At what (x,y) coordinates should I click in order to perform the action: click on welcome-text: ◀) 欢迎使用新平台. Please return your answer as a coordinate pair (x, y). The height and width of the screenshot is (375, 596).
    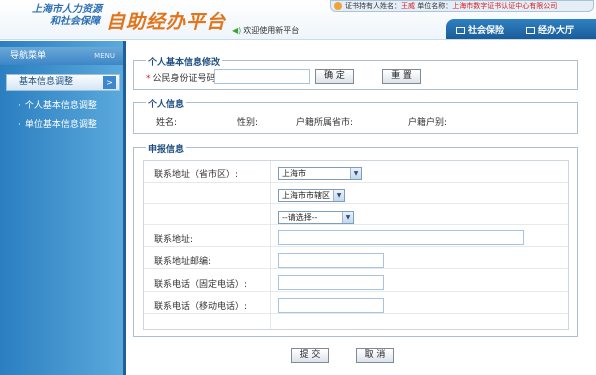
    Looking at the image, I should click on (265, 30).